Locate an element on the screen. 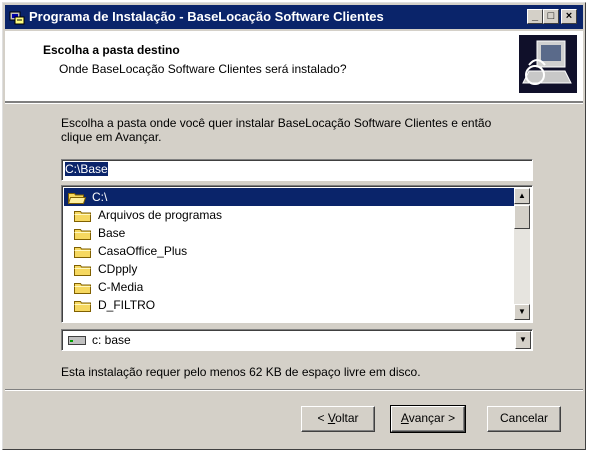 This screenshot has height=454, width=592. folder-label: CasaOffice_Plus is located at coordinates (143, 251).